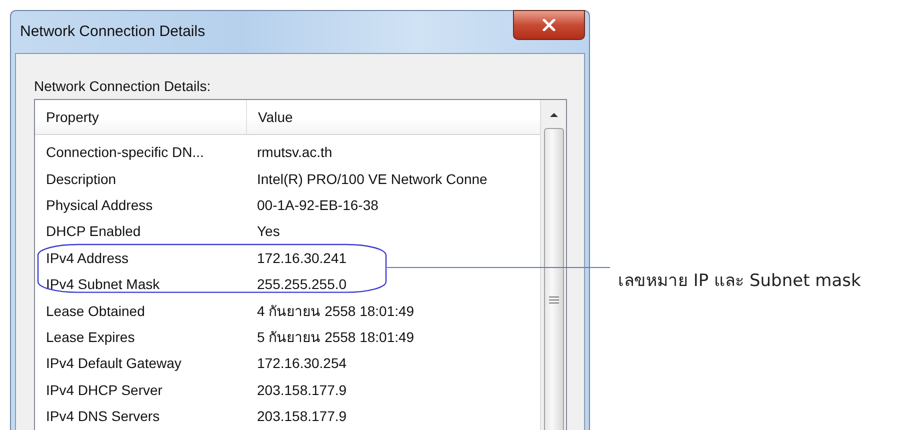 The height and width of the screenshot is (430, 897). What do you see at coordinates (336, 337) in the screenshot?
I see `value-cell-text: 5 กันยายน 2558 18:01:49` at bounding box center [336, 337].